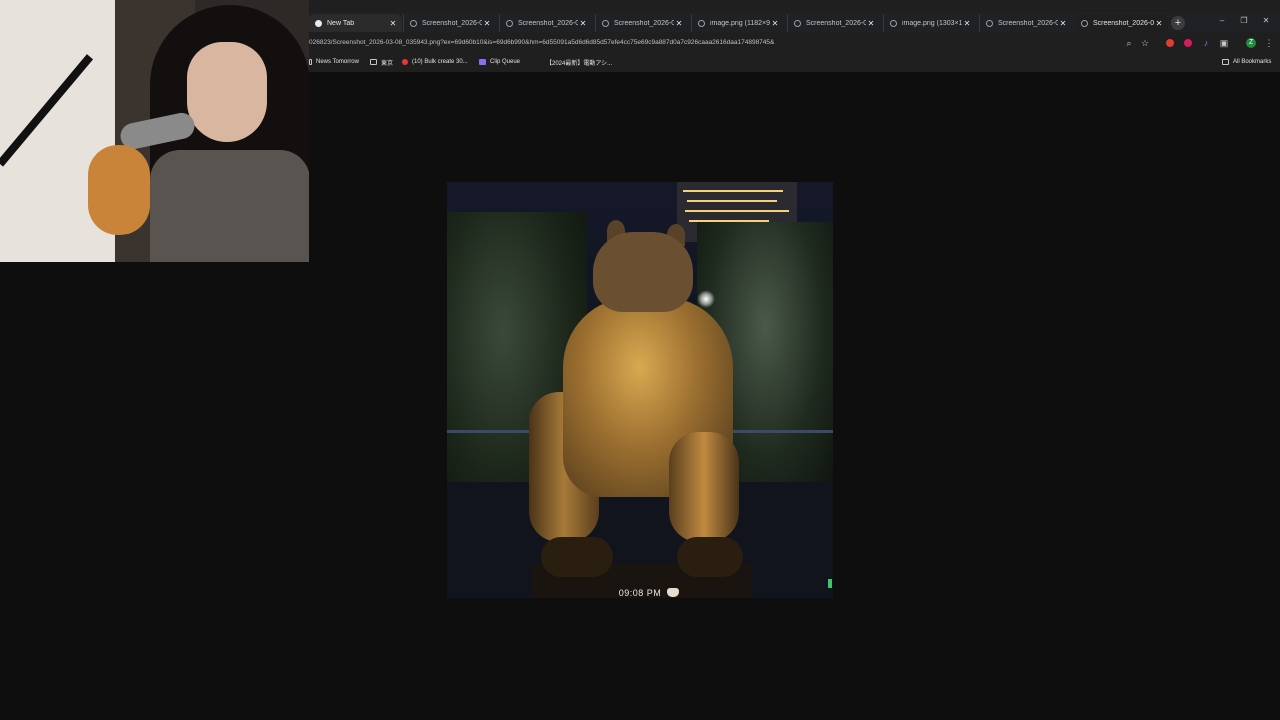  Describe the element at coordinates (229, 206) in the screenshot. I see `streamer-jacket` at that location.